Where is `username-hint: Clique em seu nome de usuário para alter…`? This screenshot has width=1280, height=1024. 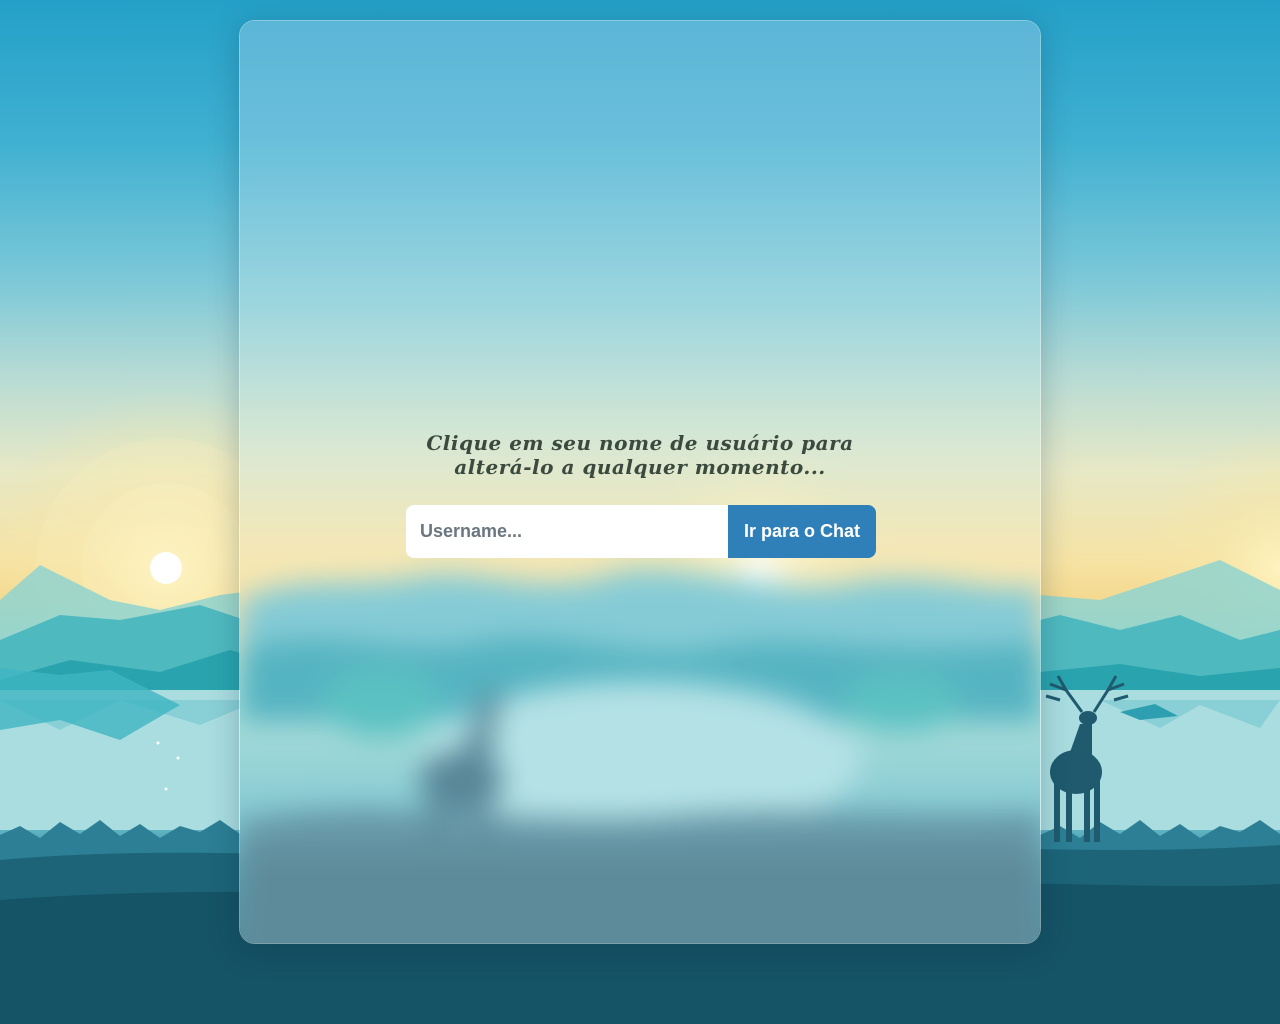
username-hint: Clique em seu nome de usuário para alter… is located at coordinates (640, 455).